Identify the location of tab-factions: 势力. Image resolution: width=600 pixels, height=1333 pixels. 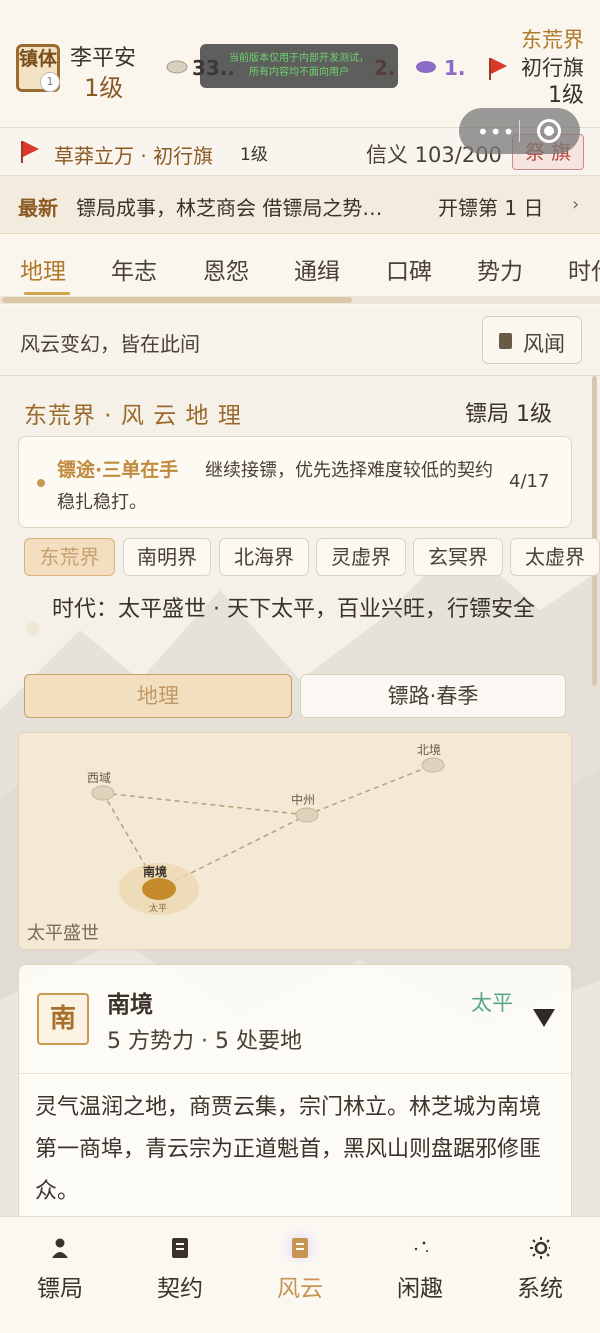
(500, 269).